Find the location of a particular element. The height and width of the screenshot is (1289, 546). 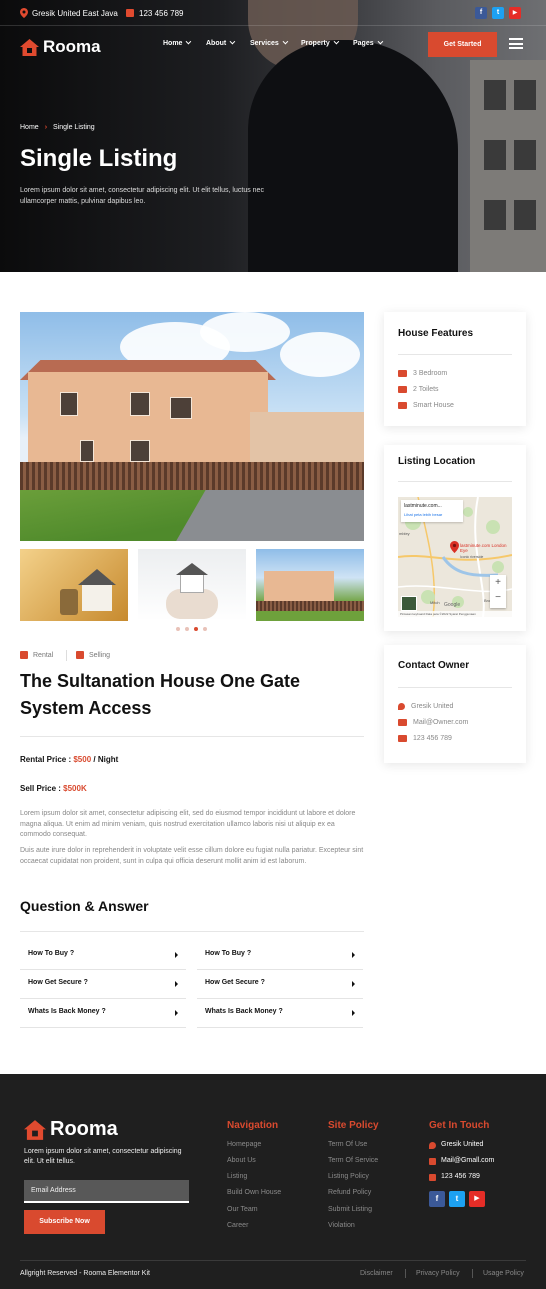

hamburger-menu-icon is located at coordinates (516, 43).